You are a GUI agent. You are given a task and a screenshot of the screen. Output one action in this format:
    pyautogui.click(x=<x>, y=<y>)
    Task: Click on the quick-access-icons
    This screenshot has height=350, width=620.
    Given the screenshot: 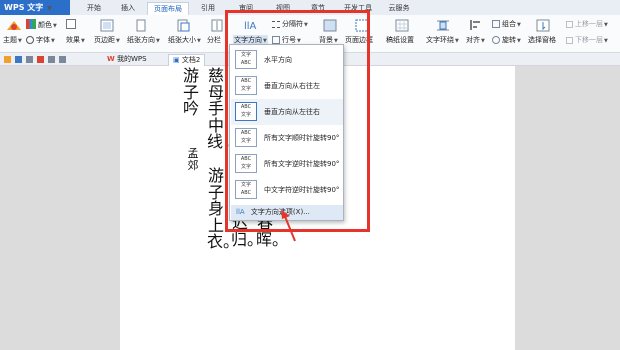 What is the action you would take?
    pyautogui.click(x=39, y=60)
    